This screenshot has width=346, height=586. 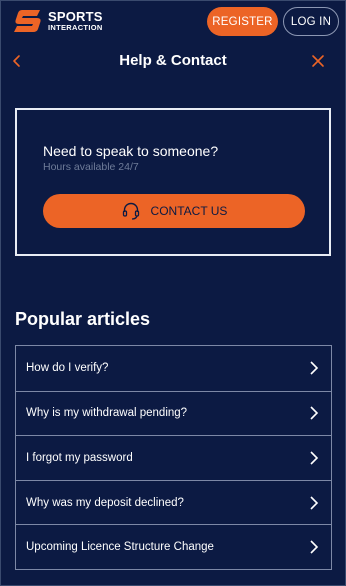 What do you see at coordinates (130, 211) in the screenshot?
I see `headset-icon` at bounding box center [130, 211].